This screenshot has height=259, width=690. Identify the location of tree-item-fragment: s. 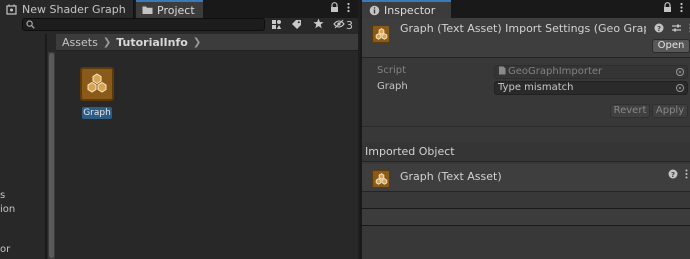
(2, 195).